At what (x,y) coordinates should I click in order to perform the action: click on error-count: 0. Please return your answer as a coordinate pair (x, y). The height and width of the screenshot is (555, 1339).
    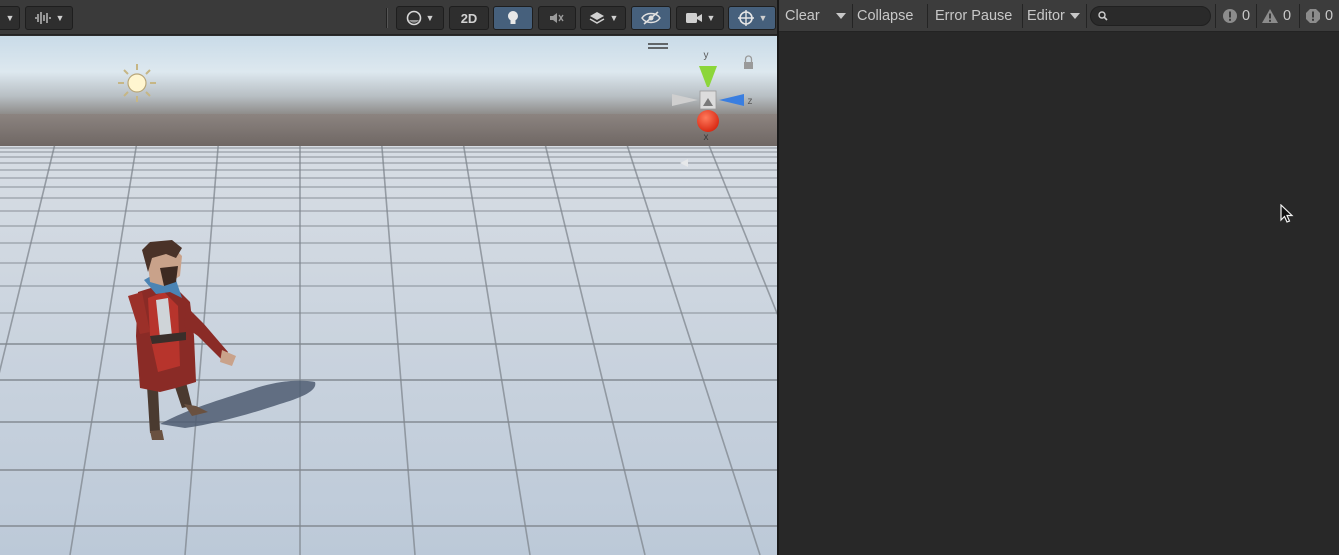
    Looking at the image, I should click on (1329, 16).